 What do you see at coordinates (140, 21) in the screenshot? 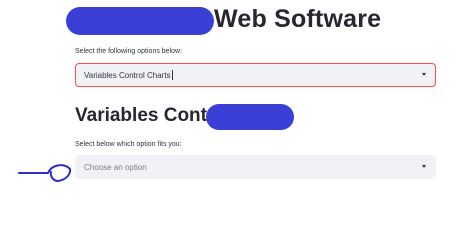
I see `redaction-mark-title` at bounding box center [140, 21].